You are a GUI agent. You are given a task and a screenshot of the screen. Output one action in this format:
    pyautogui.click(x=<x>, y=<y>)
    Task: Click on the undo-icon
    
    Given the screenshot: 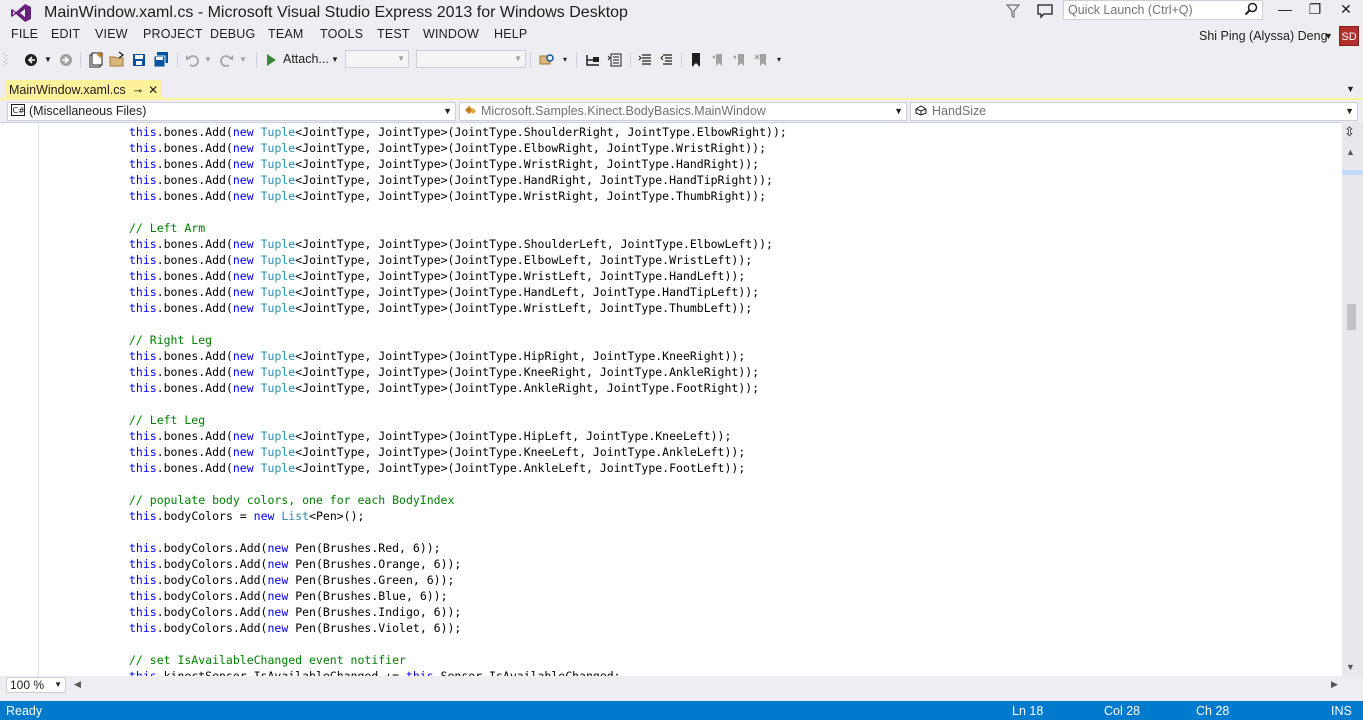 What is the action you would take?
    pyautogui.click(x=192, y=60)
    